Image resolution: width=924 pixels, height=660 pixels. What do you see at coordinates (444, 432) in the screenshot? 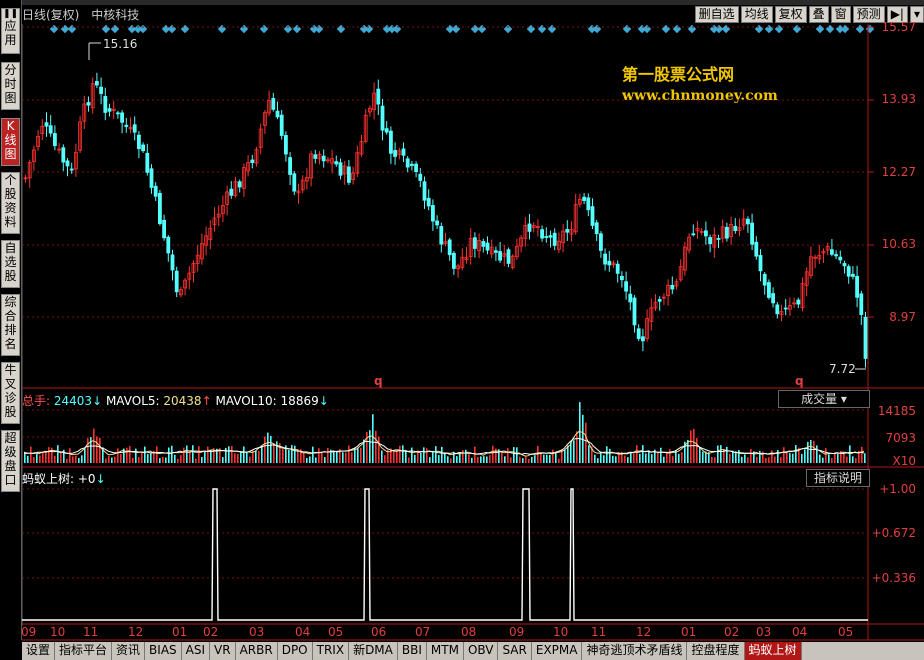
I see `volume-bars` at bounding box center [444, 432].